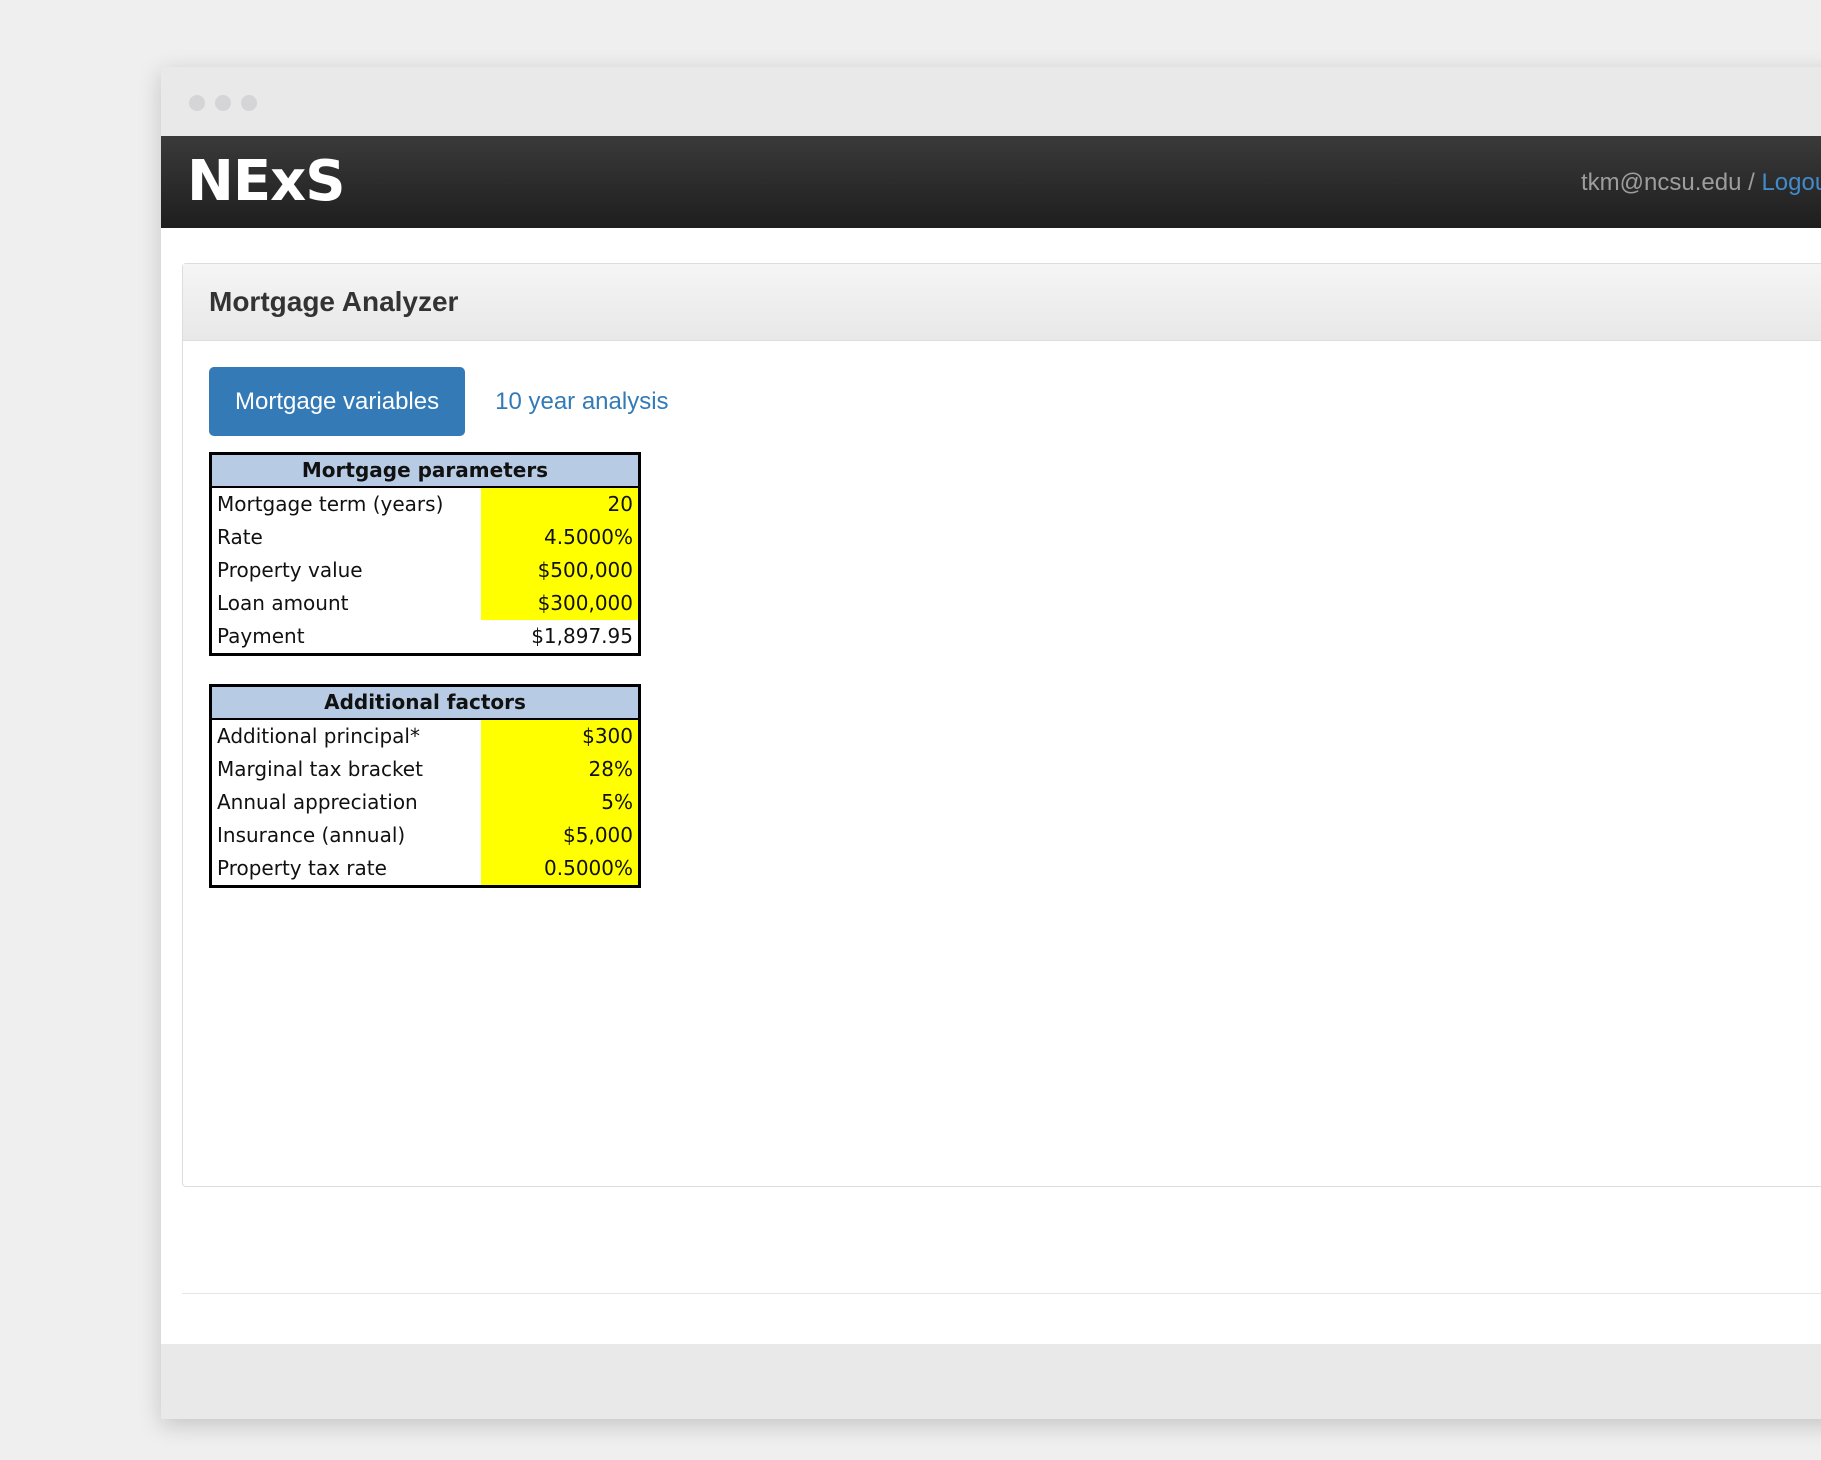 The width and height of the screenshot is (1821, 1460). What do you see at coordinates (559, 537) in the screenshot?
I see `rate-input: 4.5000%` at bounding box center [559, 537].